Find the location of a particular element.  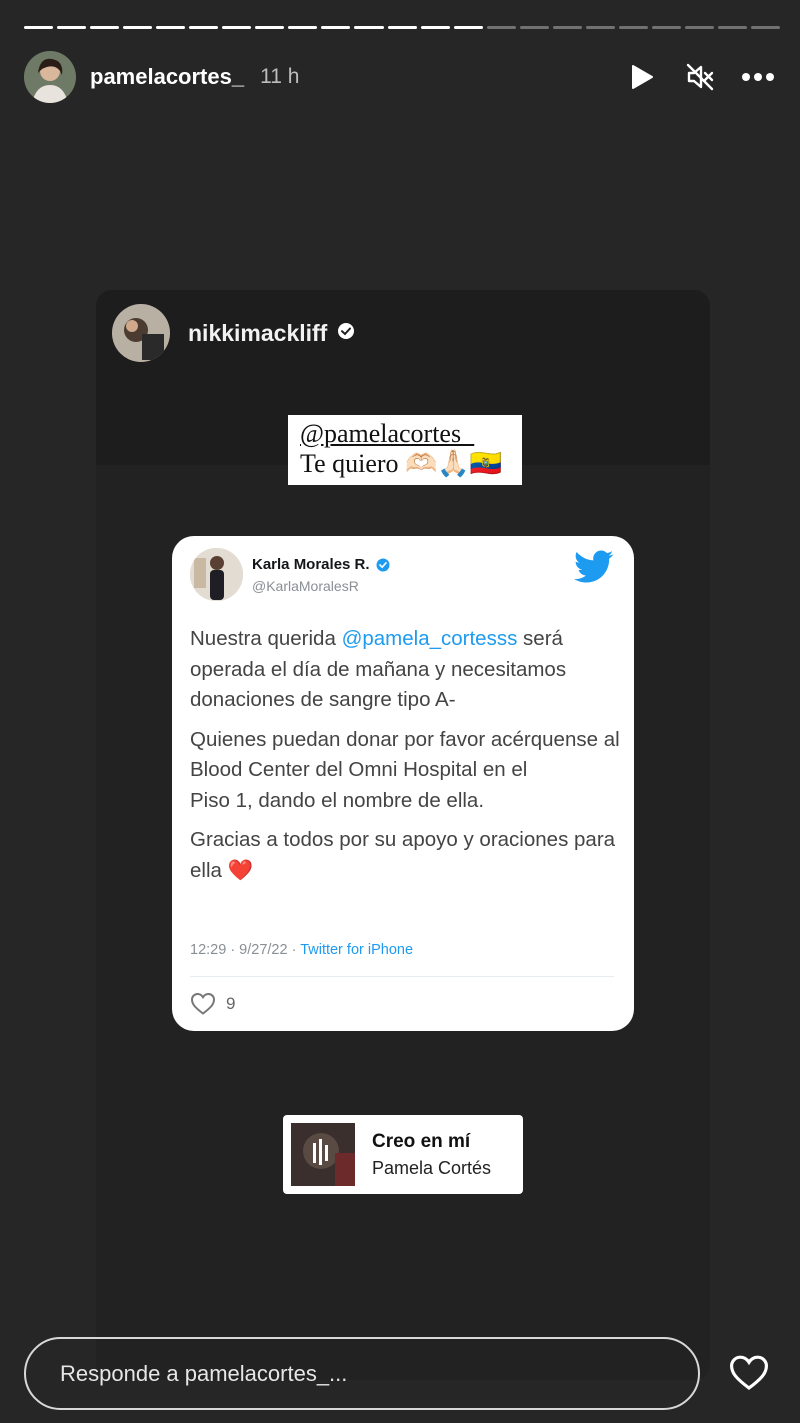

tweet-likes: 9 is located at coordinates (212, 1004).